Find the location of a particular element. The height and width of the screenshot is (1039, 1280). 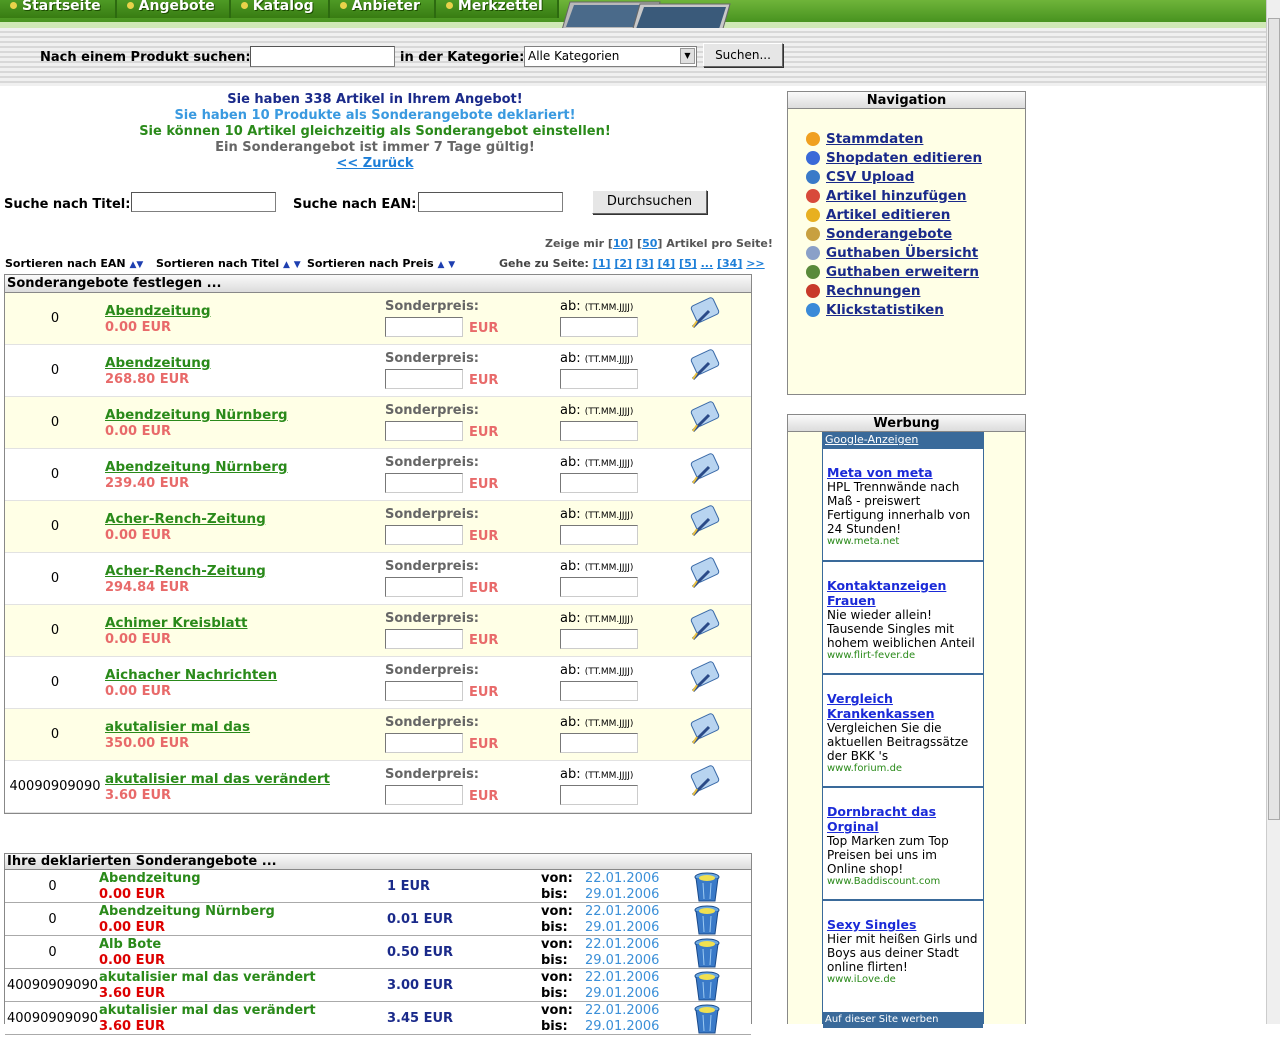

ad-title-link: Dornbracht das Orginal is located at coordinates (903, 819).